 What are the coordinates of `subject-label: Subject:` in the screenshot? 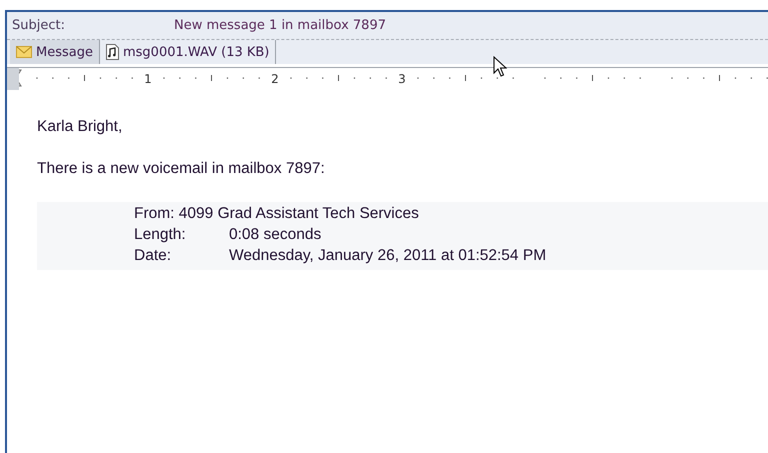 It's located at (39, 25).